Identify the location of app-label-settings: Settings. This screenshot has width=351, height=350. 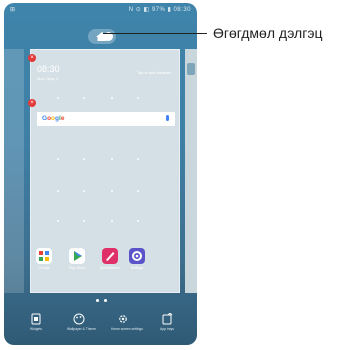
(137, 268).